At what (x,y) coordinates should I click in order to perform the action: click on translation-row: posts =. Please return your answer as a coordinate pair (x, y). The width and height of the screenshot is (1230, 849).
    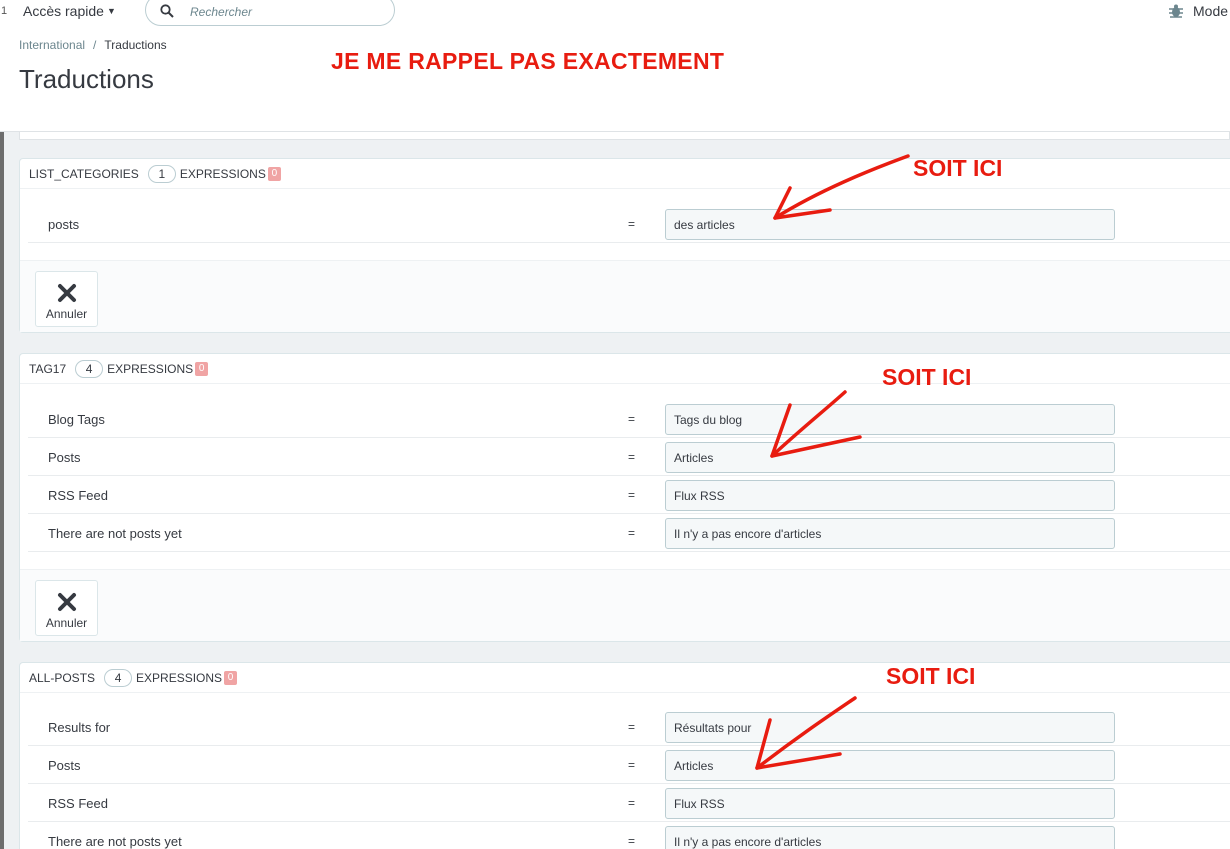
    Looking at the image, I should click on (629, 224).